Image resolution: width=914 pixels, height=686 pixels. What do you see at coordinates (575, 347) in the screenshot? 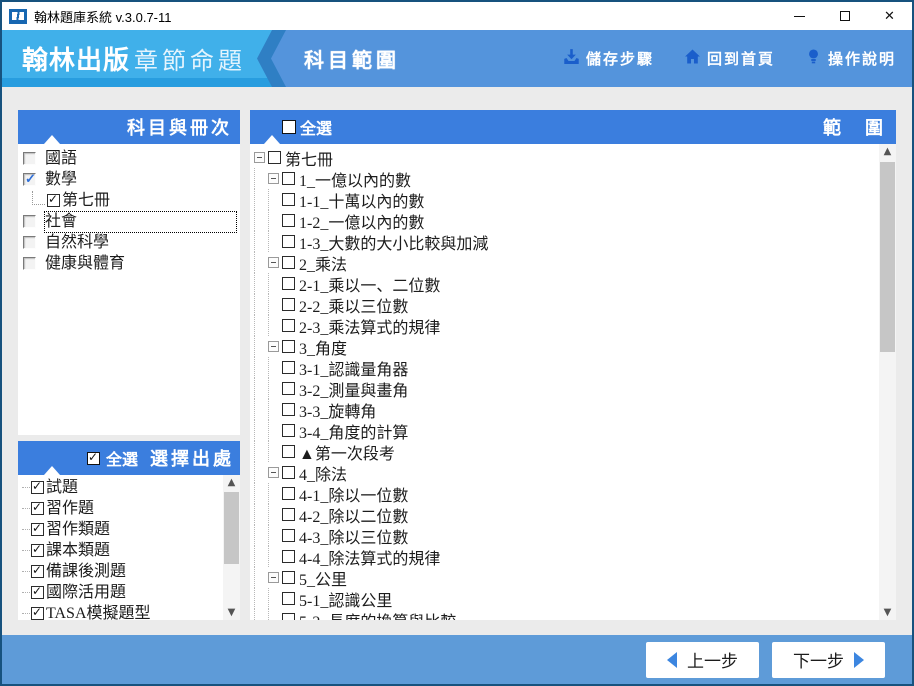
I see `tree-row: 3_角度` at bounding box center [575, 347].